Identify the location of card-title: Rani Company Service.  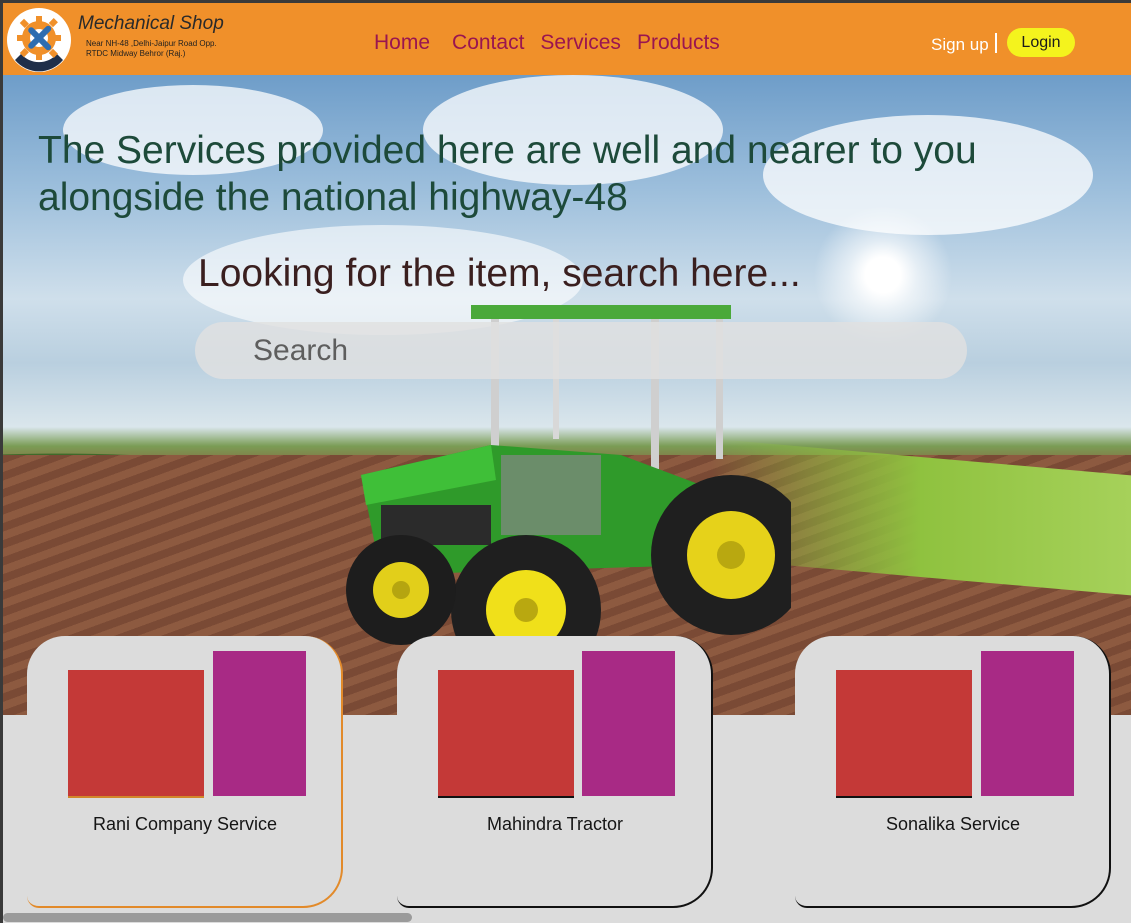
(185, 824).